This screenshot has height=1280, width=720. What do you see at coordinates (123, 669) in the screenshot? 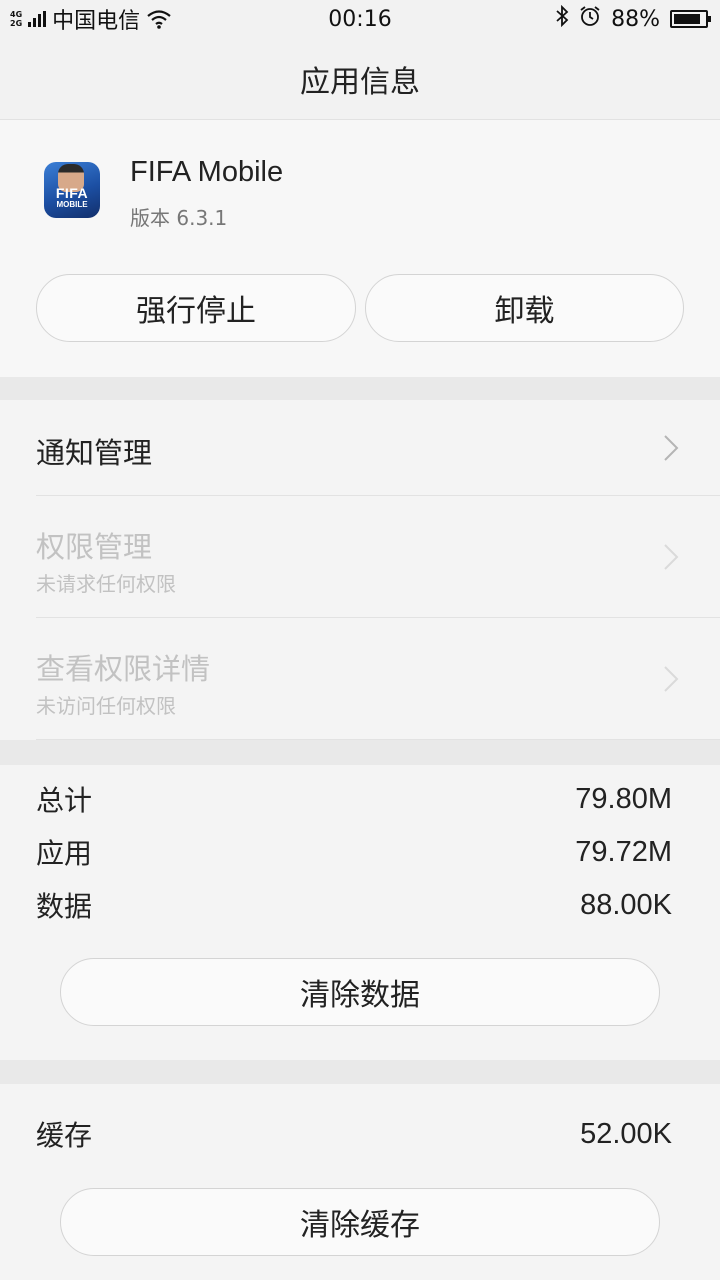
I see `permission-details-label: 查看权限详情` at bounding box center [123, 669].